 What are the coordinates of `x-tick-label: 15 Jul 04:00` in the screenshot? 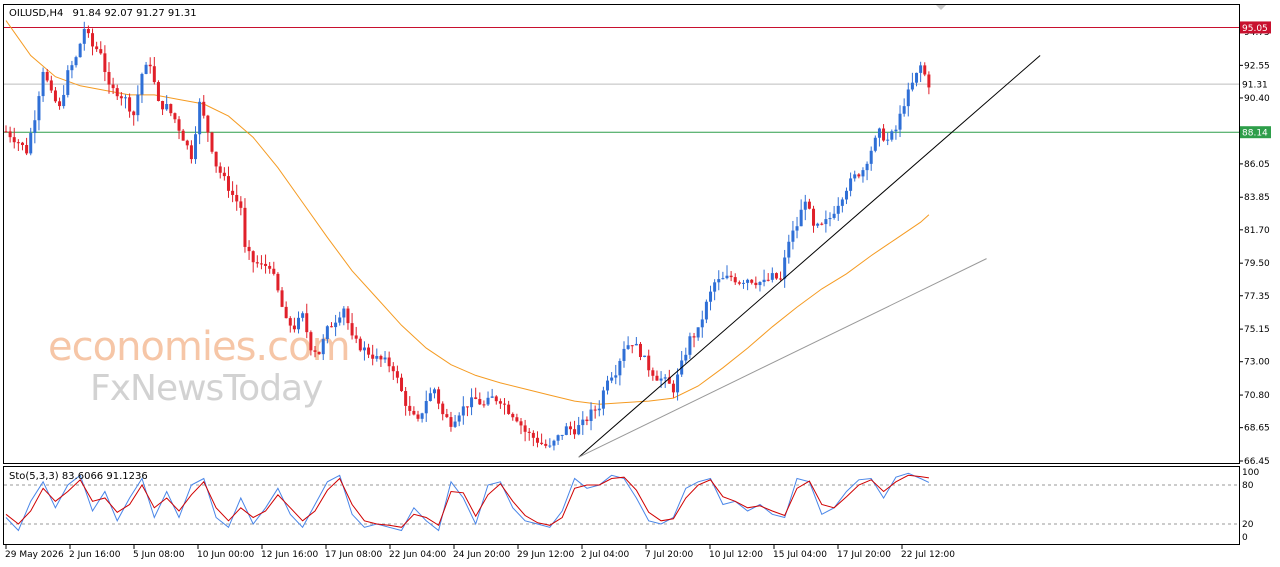 It's located at (800, 555).